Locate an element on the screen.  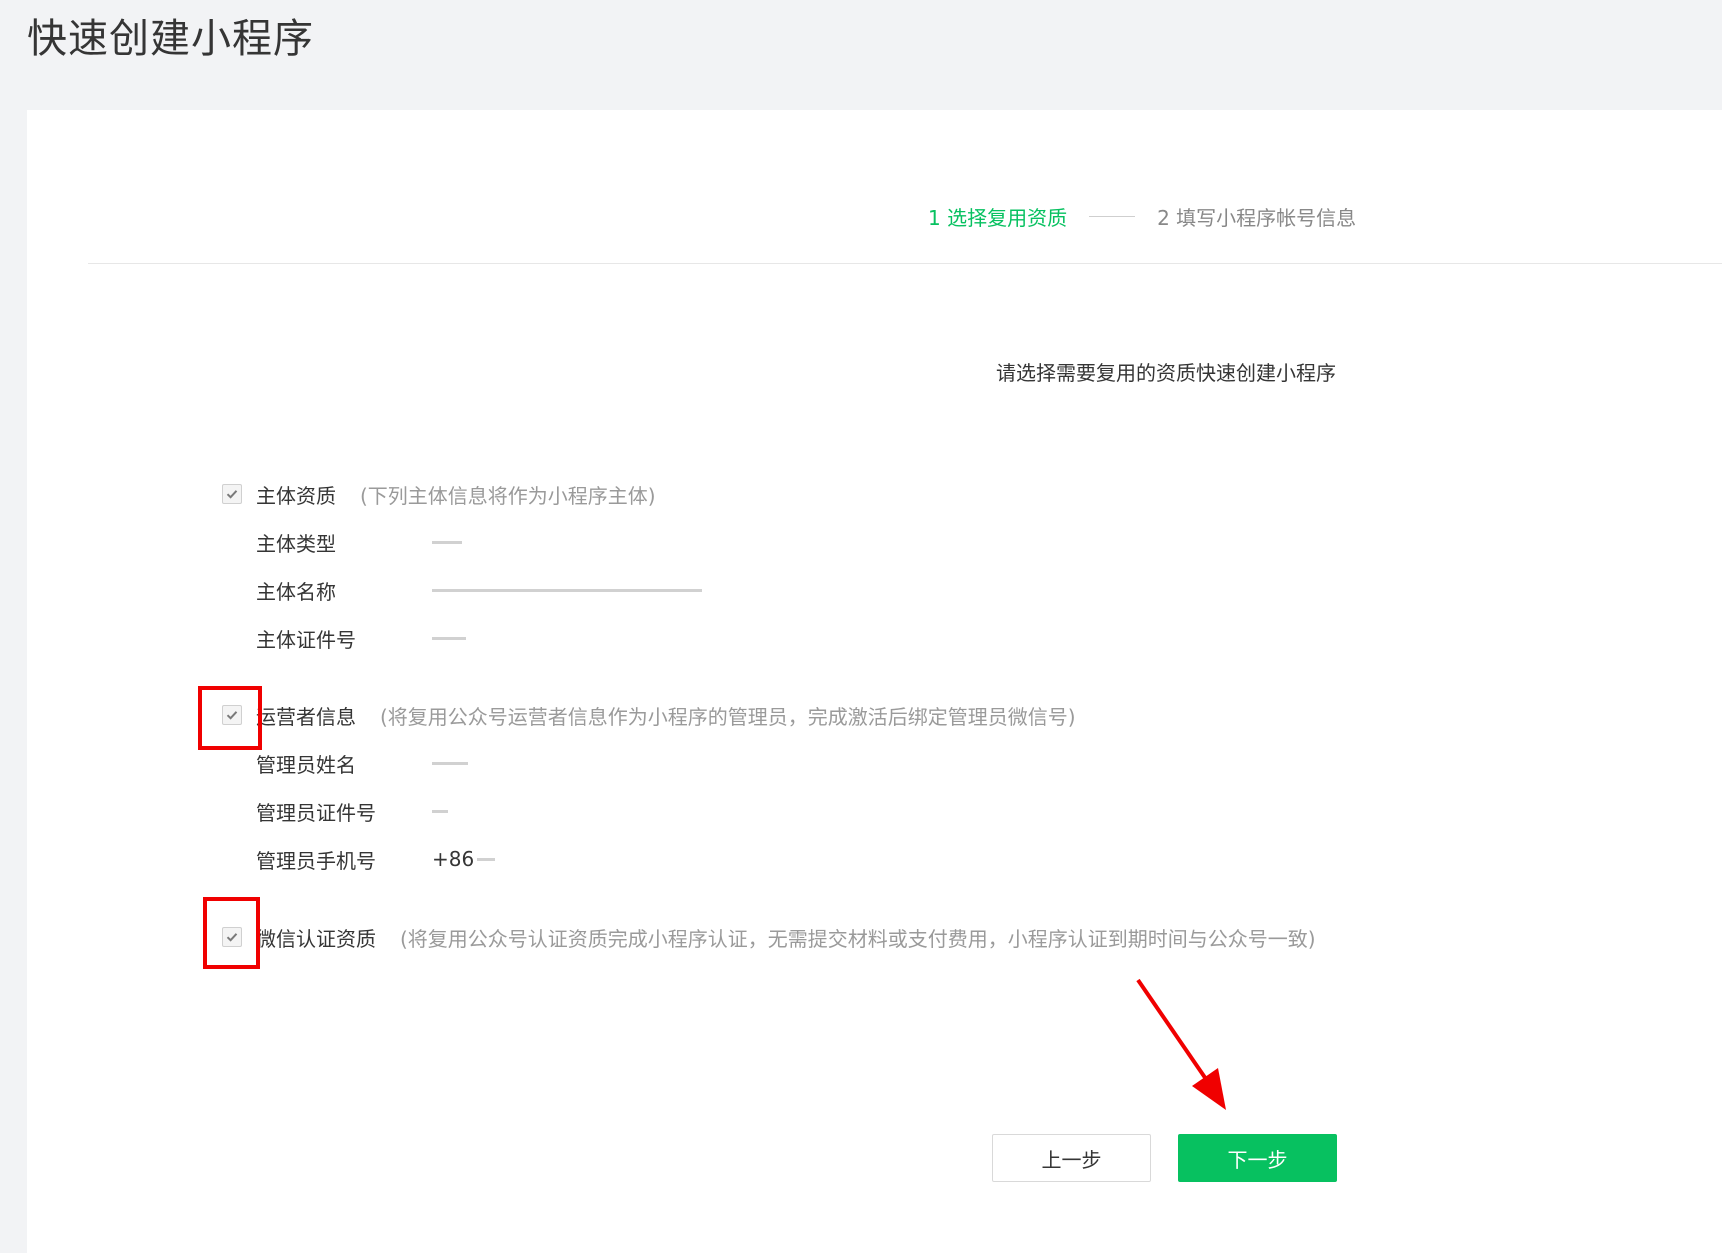
subject-note: (下列主体信息将作为小程序主体) is located at coordinates (508, 495).